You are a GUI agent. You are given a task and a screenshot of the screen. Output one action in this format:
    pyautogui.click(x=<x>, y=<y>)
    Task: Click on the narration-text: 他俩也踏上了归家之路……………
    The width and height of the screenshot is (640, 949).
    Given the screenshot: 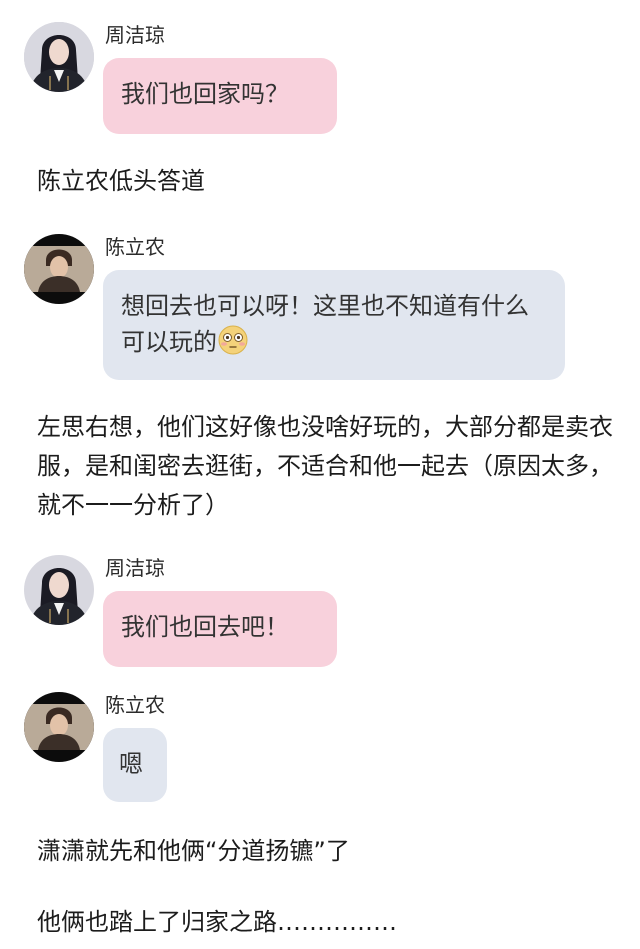 What is the action you would take?
    pyautogui.click(x=217, y=922)
    